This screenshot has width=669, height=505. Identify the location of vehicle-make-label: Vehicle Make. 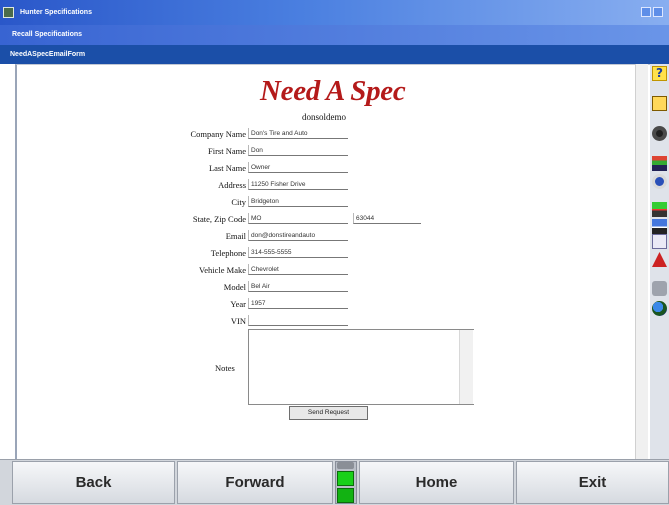
(222, 270).